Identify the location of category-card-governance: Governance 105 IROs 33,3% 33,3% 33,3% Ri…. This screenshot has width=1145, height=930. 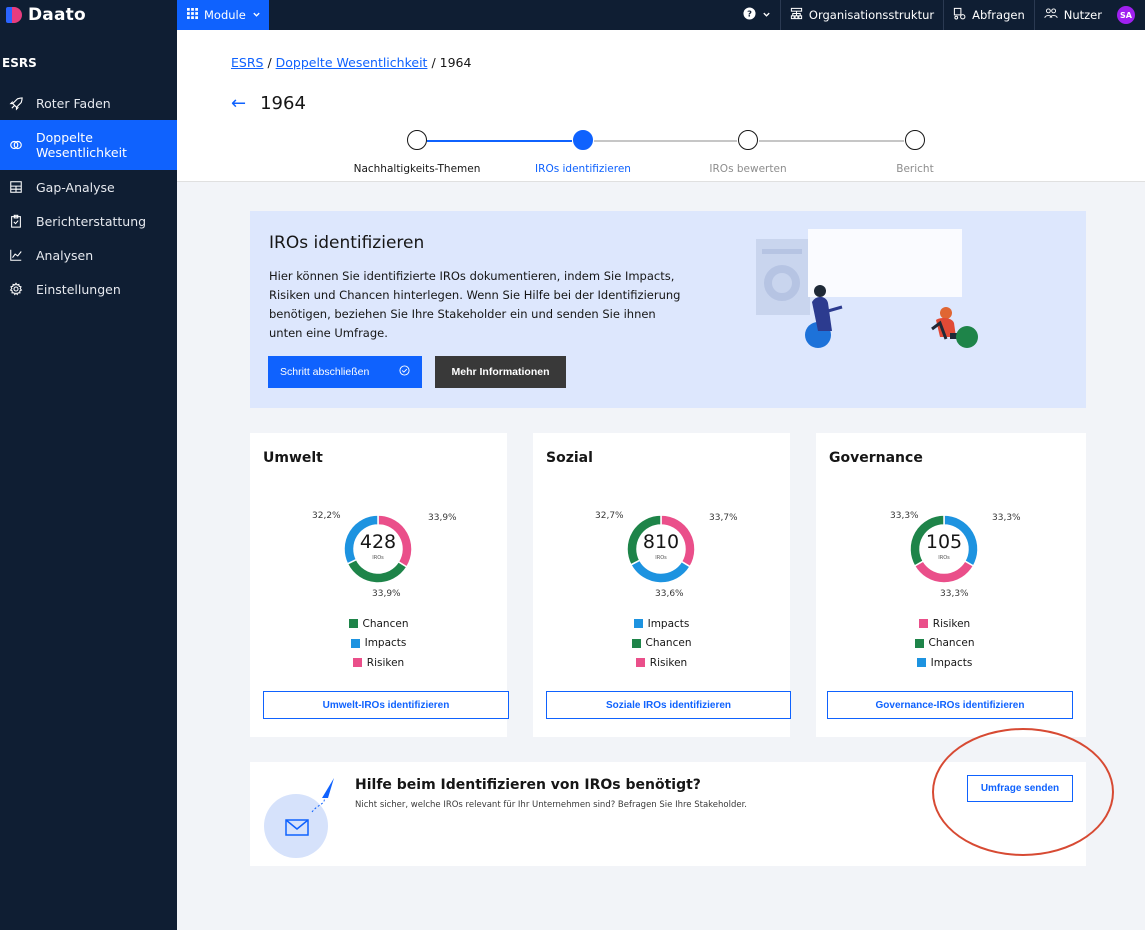
(951, 585).